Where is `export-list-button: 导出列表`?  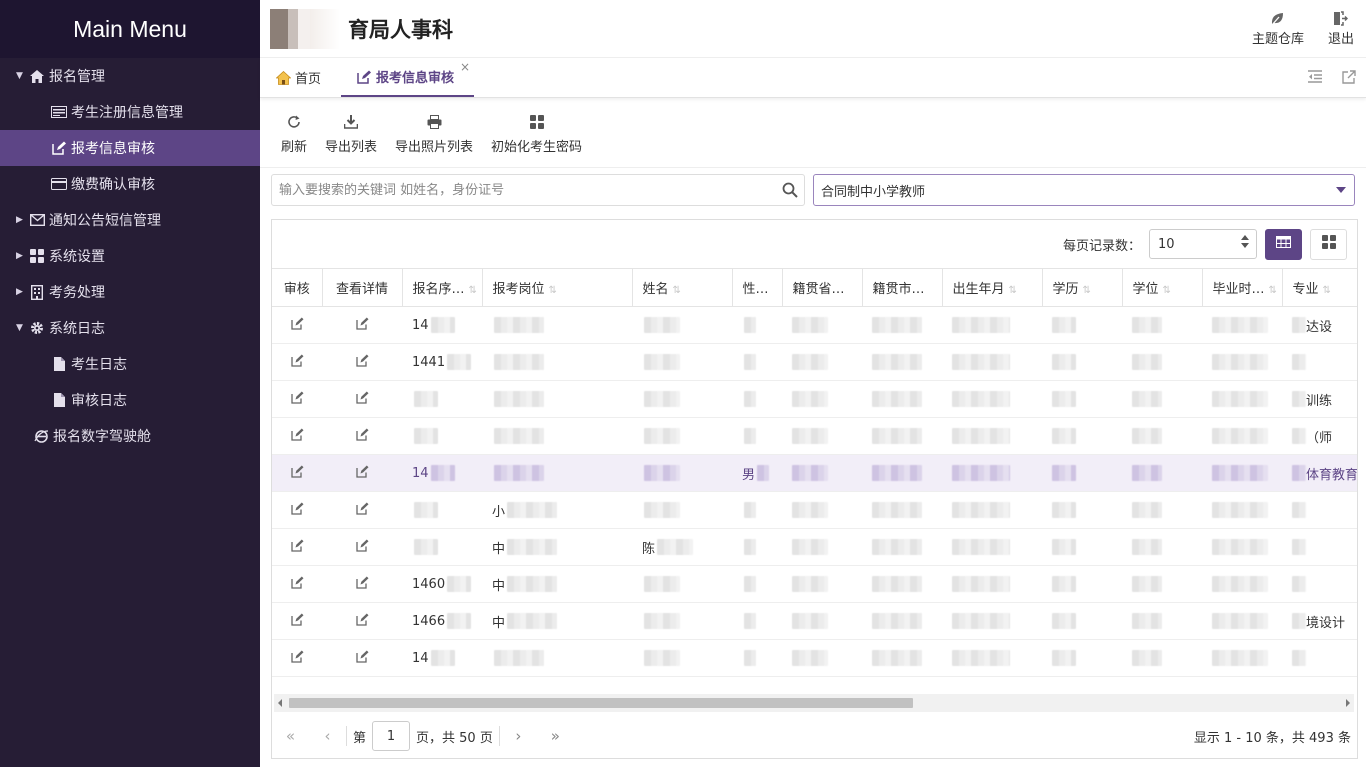 export-list-button: 导出列表 is located at coordinates (351, 133).